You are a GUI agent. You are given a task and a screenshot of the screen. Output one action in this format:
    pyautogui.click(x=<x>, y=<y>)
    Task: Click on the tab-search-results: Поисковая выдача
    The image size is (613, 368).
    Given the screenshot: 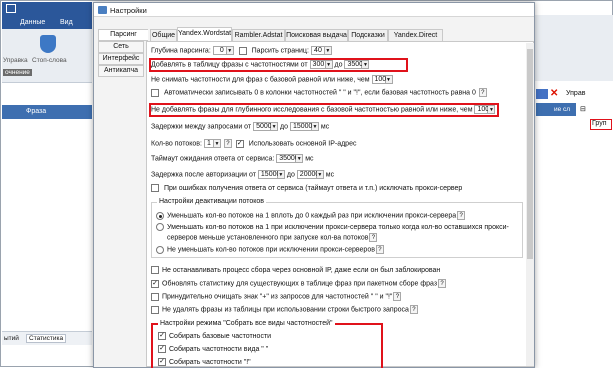 What is the action you would take?
    pyautogui.click(x=316, y=35)
    